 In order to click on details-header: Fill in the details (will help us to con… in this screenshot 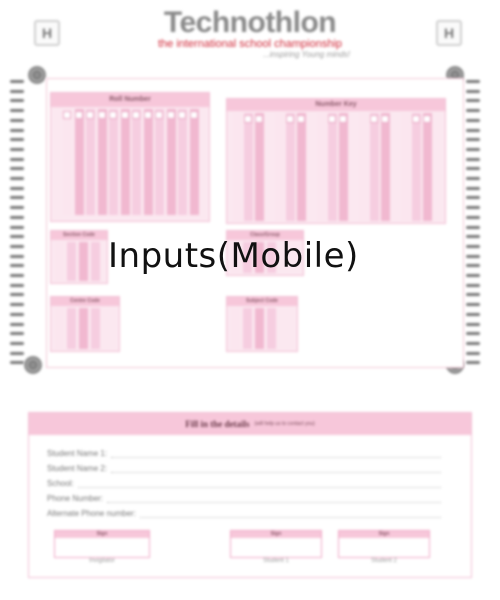, I will do `click(250, 424)`.